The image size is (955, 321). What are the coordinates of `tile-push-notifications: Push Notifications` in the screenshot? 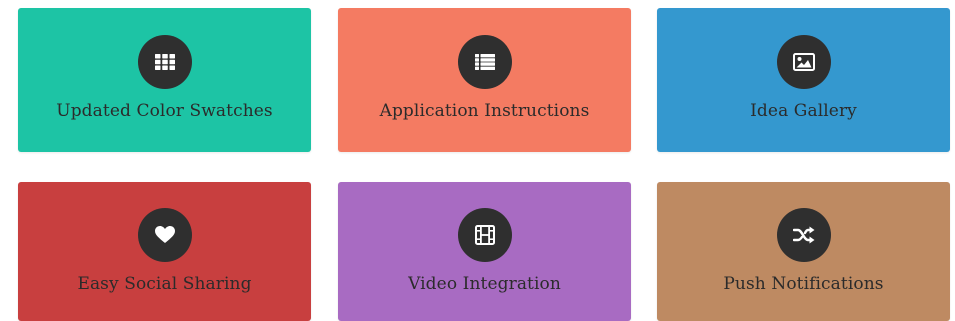 It's located at (803, 251).